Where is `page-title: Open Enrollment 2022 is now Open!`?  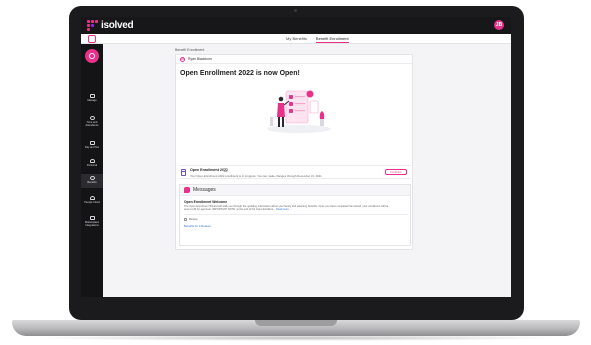
page-title: Open Enrollment 2022 is now Open! is located at coordinates (240, 73).